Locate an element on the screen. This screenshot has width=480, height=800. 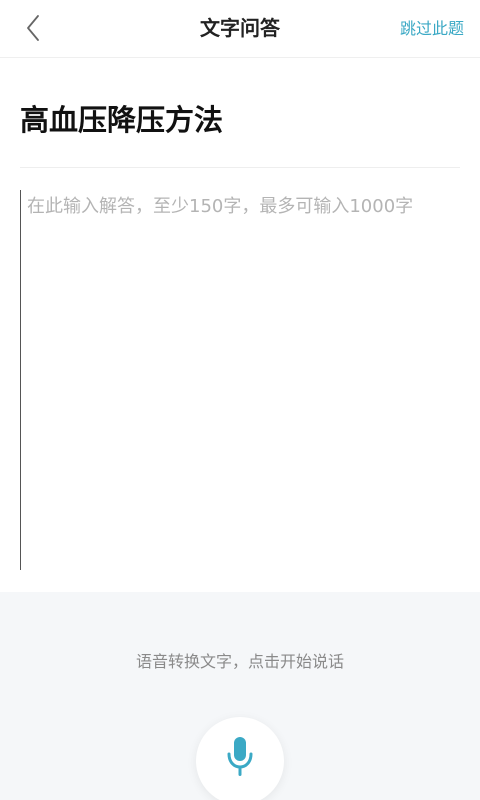
divider is located at coordinates (240, 167).